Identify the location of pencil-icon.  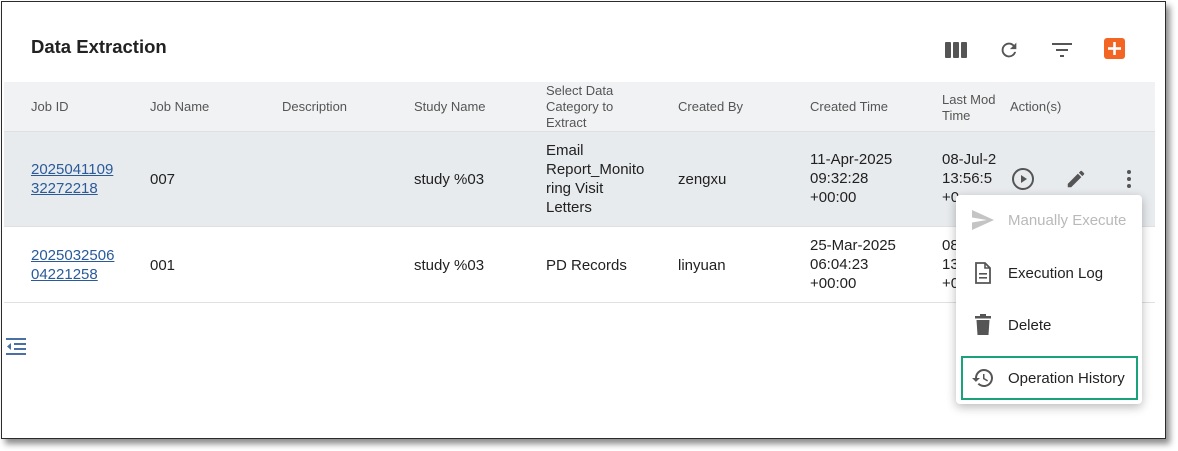
(1076, 179).